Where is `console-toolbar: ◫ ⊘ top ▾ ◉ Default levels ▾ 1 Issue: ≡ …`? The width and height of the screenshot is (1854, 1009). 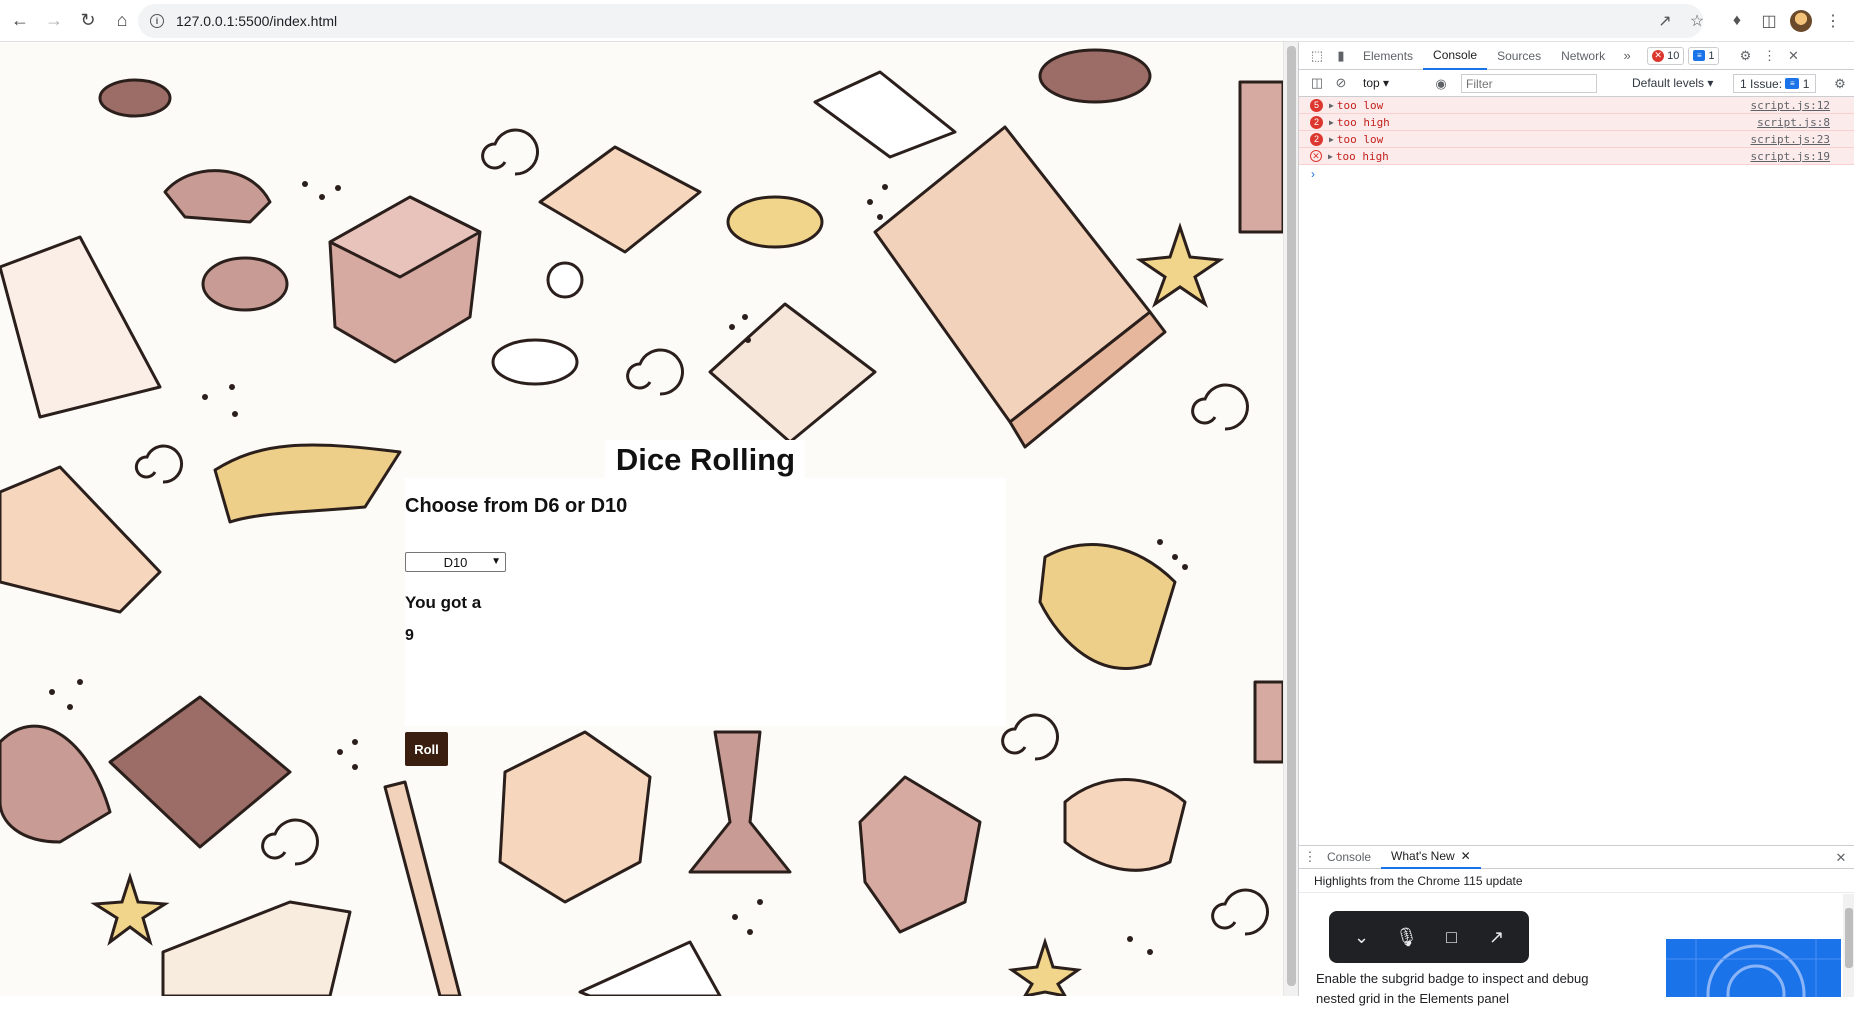
console-toolbar: ◫ ⊘ top ▾ ◉ Default levels ▾ 1 Issue: ≡ … is located at coordinates (1576, 83).